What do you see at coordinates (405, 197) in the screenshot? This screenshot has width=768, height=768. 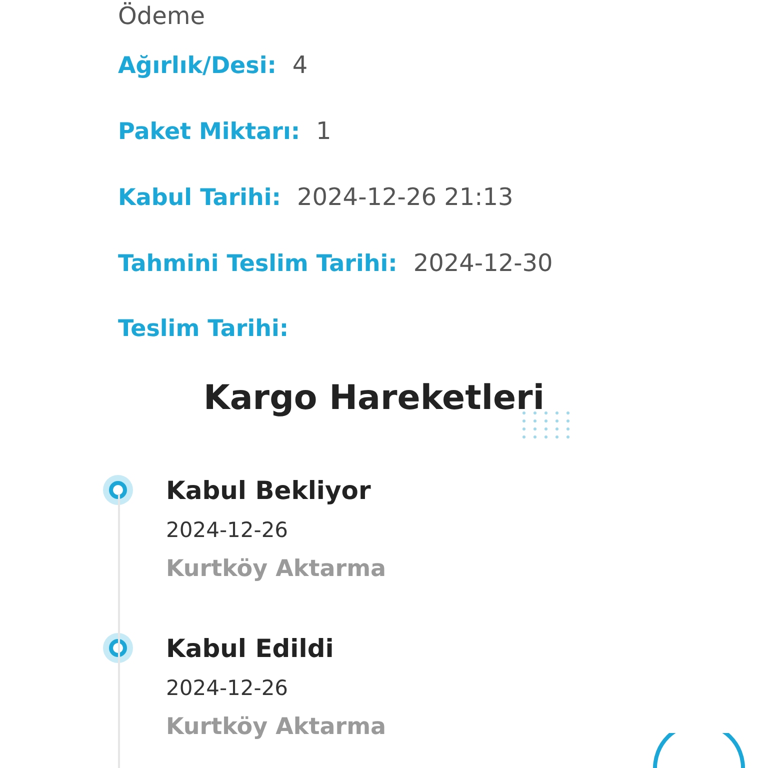 I see `detail-value: 2024-12-26 21:13` at bounding box center [405, 197].